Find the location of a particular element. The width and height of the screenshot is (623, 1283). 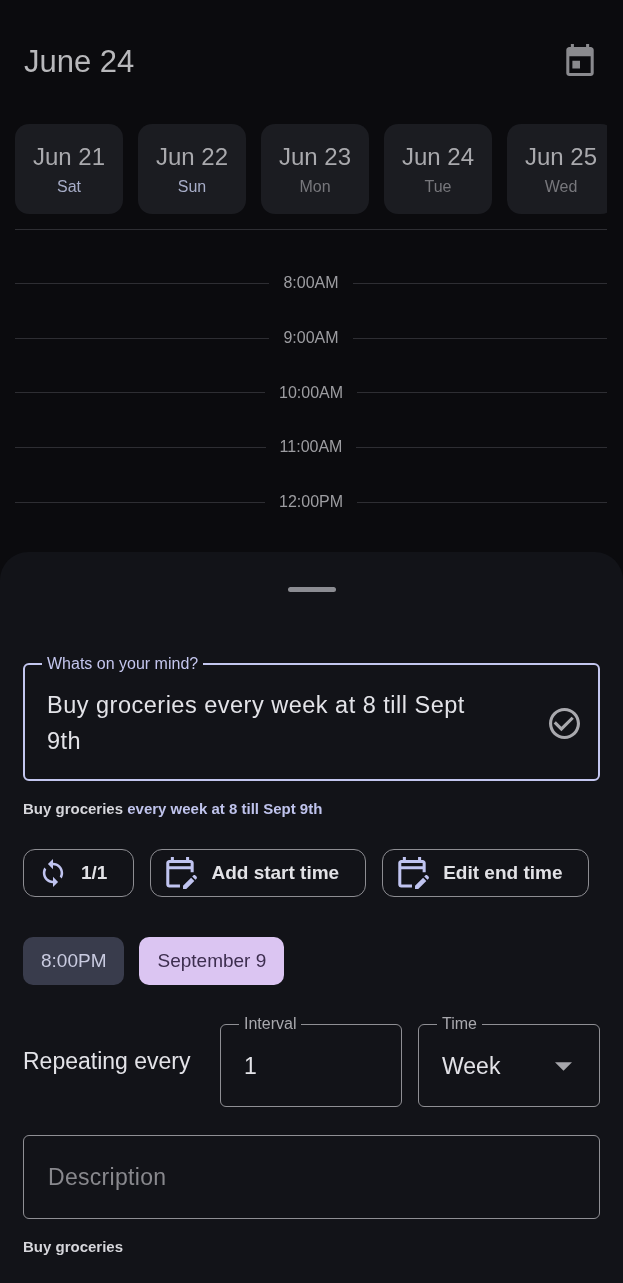

description-field: Description is located at coordinates (311, 1177).